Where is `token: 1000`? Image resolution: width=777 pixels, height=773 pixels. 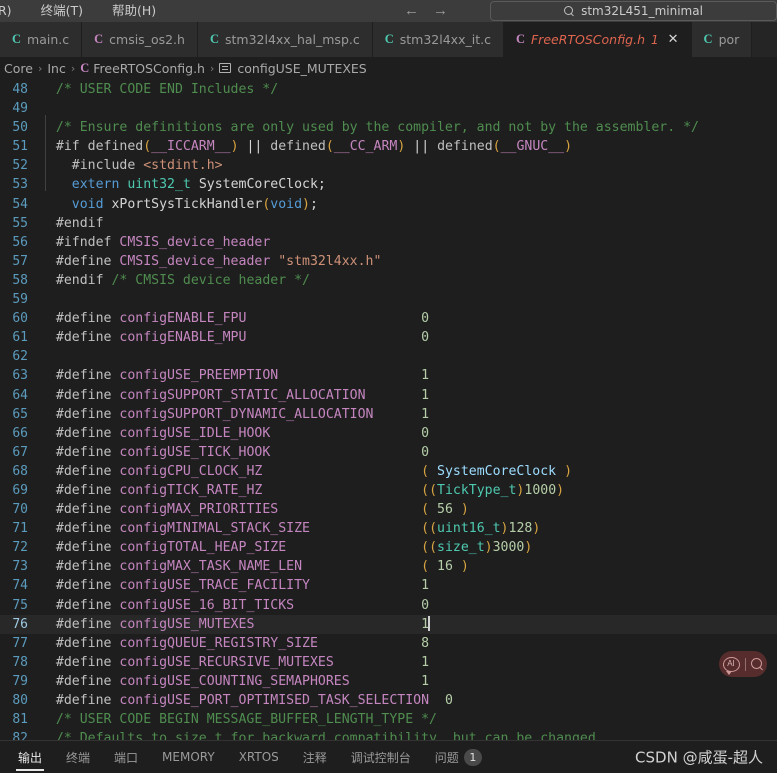
token: 1000 is located at coordinates (540, 490).